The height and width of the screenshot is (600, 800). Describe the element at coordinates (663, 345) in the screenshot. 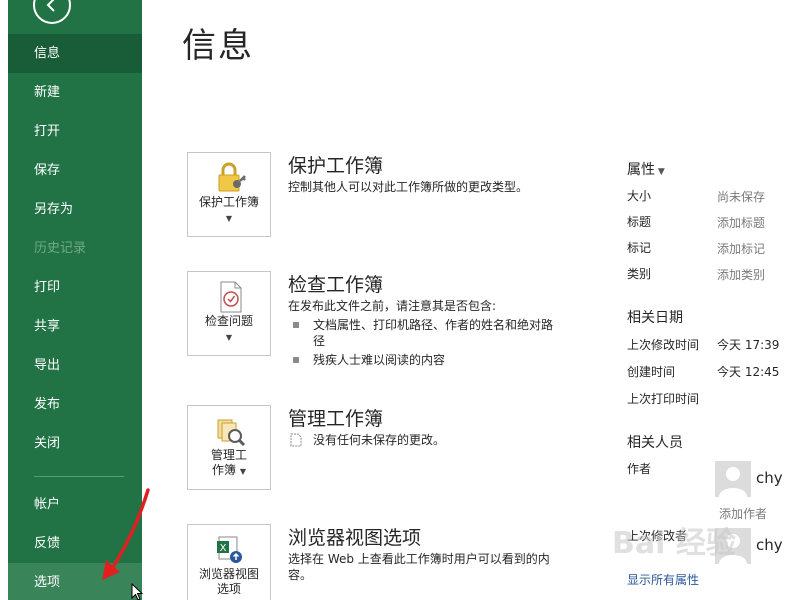

I see `date-label-modified: 上次修改时间` at that location.